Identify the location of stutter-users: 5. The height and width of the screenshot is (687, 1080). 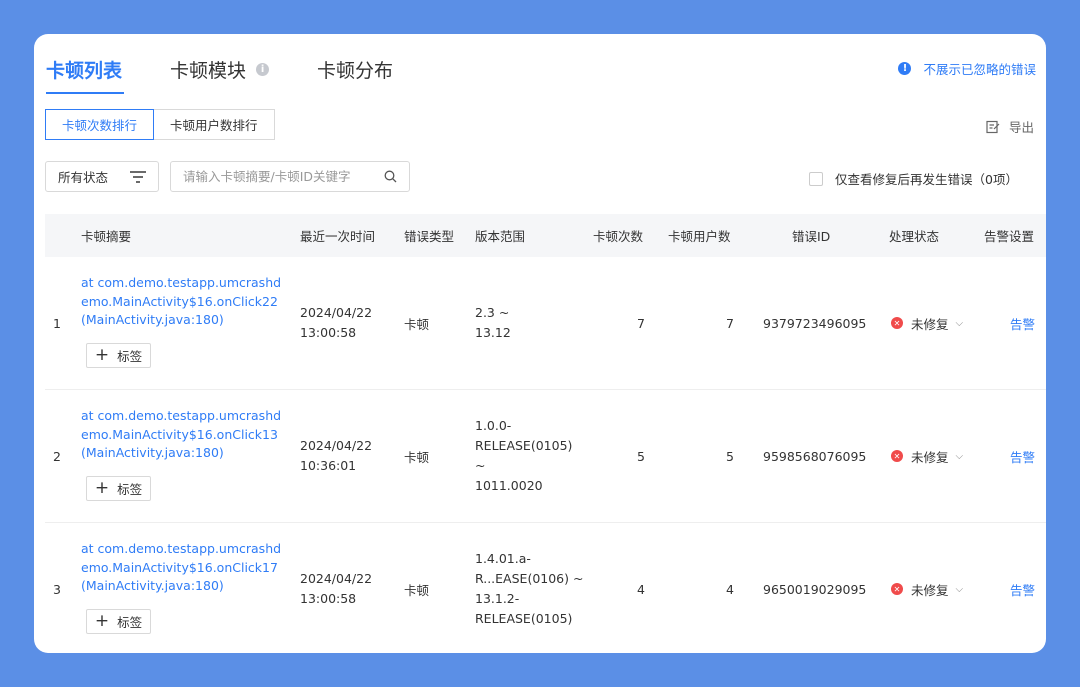
(730, 456).